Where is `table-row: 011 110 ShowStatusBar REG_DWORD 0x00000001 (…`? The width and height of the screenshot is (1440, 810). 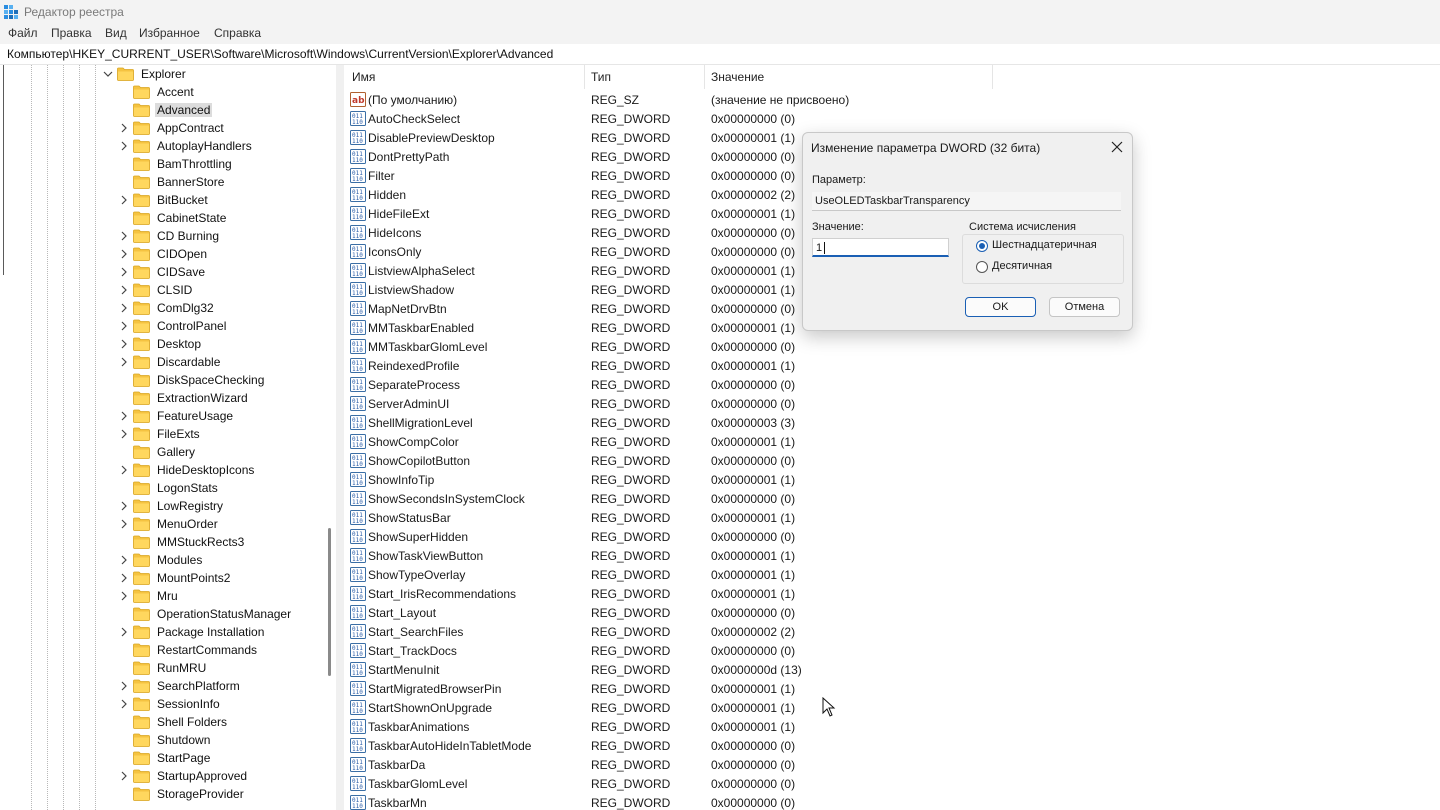
table-row: 011 110 ShowStatusBar REG_DWORD 0x00000001 (… is located at coordinates (892, 517).